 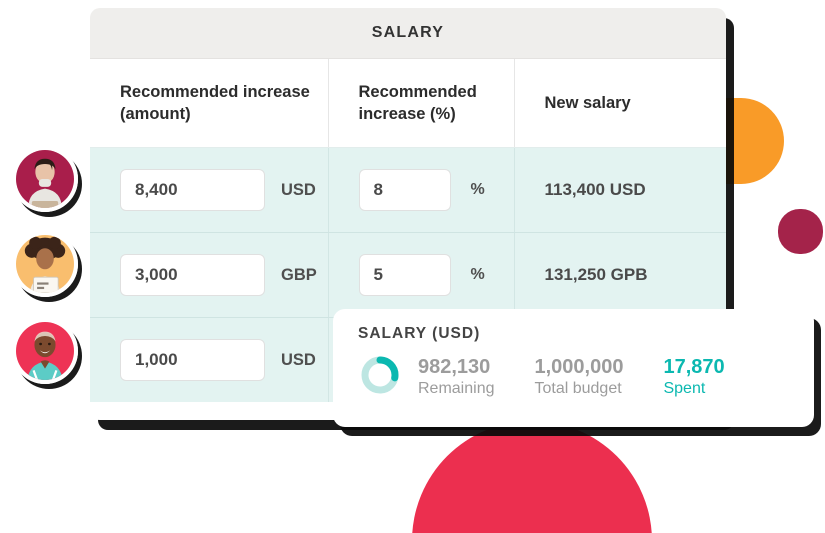 What do you see at coordinates (579, 366) in the screenshot?
I see `total-budget-value: 1,000,000` at bounding box center [579, 366].